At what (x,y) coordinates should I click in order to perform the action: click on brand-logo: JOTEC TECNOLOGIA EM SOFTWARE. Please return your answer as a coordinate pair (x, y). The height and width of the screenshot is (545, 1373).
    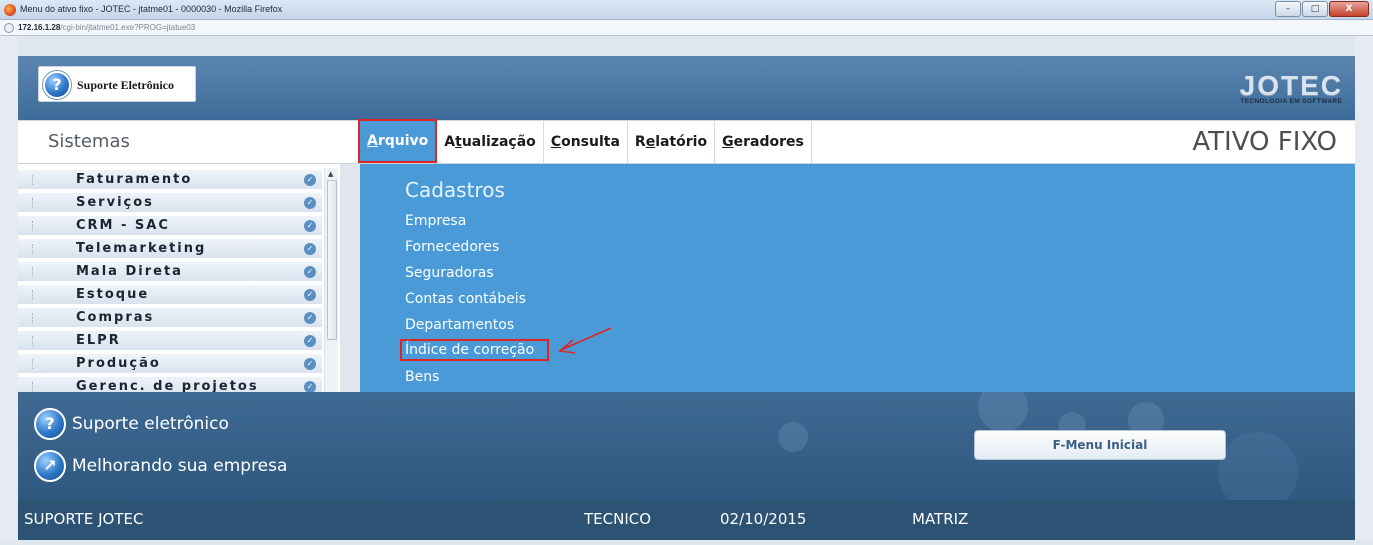
    Looking at the image, I should click on (1291, 88).